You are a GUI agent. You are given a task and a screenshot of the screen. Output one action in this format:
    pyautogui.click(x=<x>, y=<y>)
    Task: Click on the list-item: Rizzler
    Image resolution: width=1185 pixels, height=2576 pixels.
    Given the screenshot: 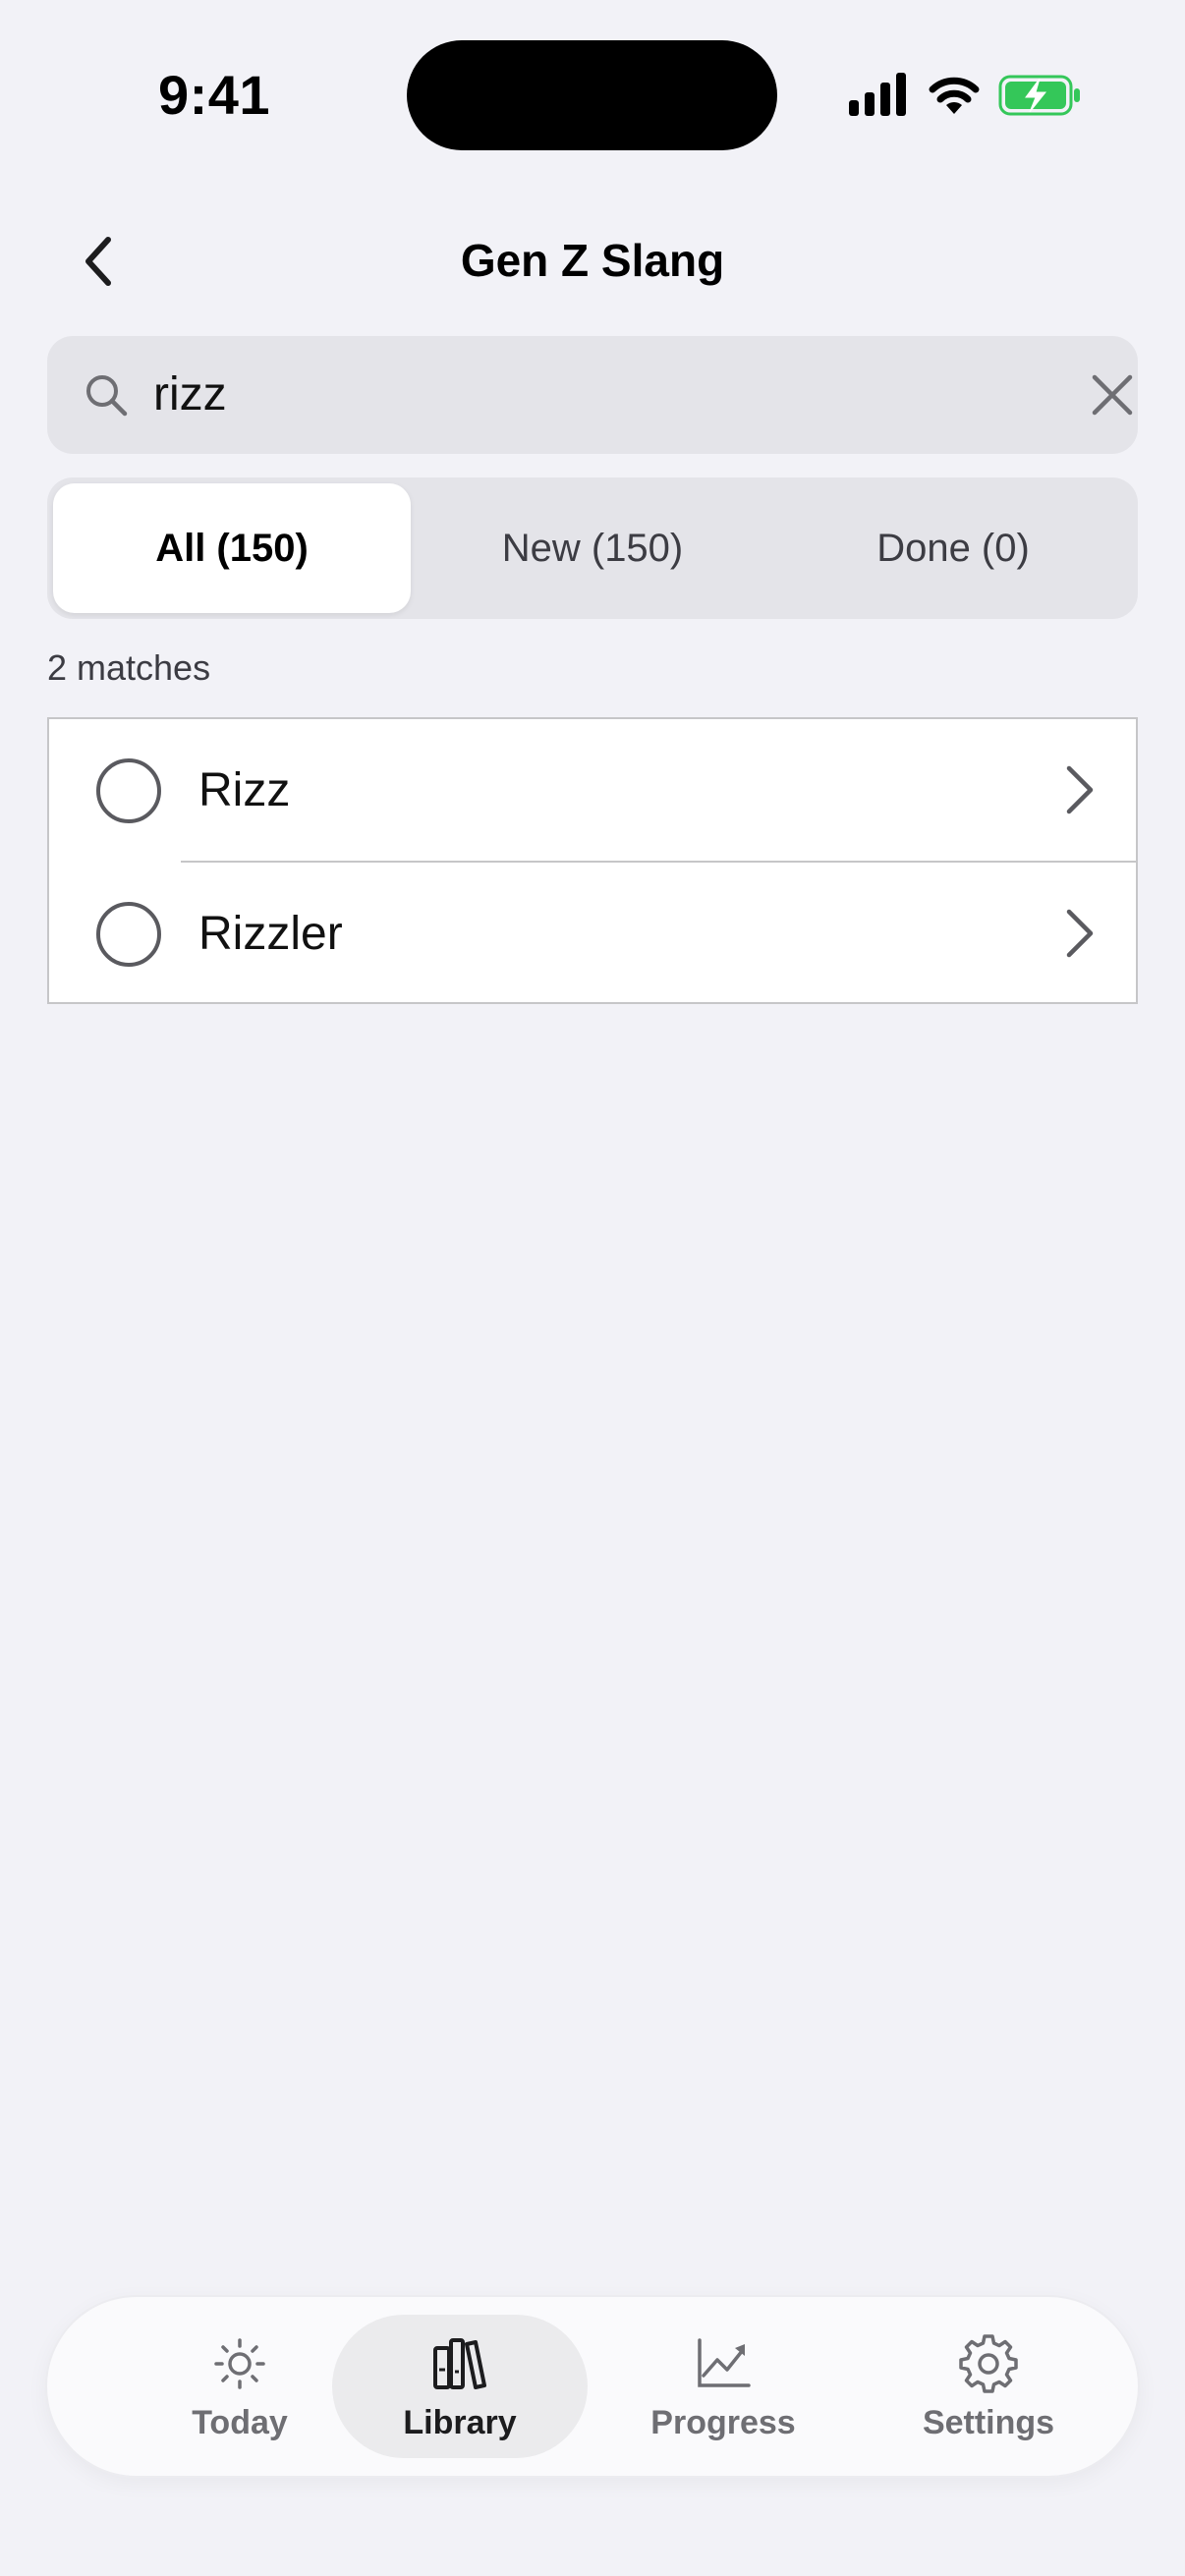 What is the action you would take?
    pyautogui.click(x=592, y=933)
    